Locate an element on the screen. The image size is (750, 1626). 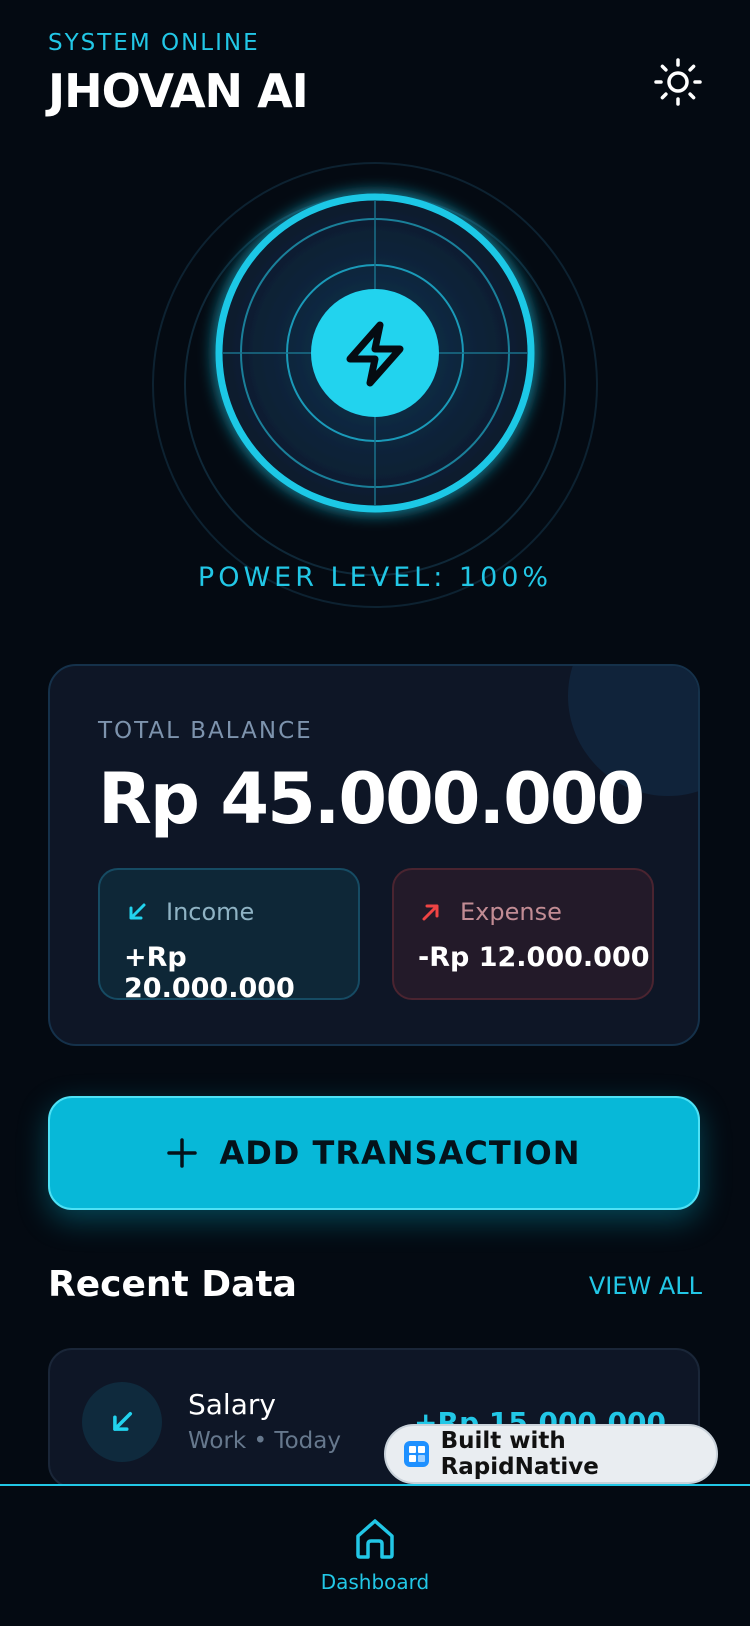
view-all-link: VIEW ALL is located at coordinates (645, 1286).